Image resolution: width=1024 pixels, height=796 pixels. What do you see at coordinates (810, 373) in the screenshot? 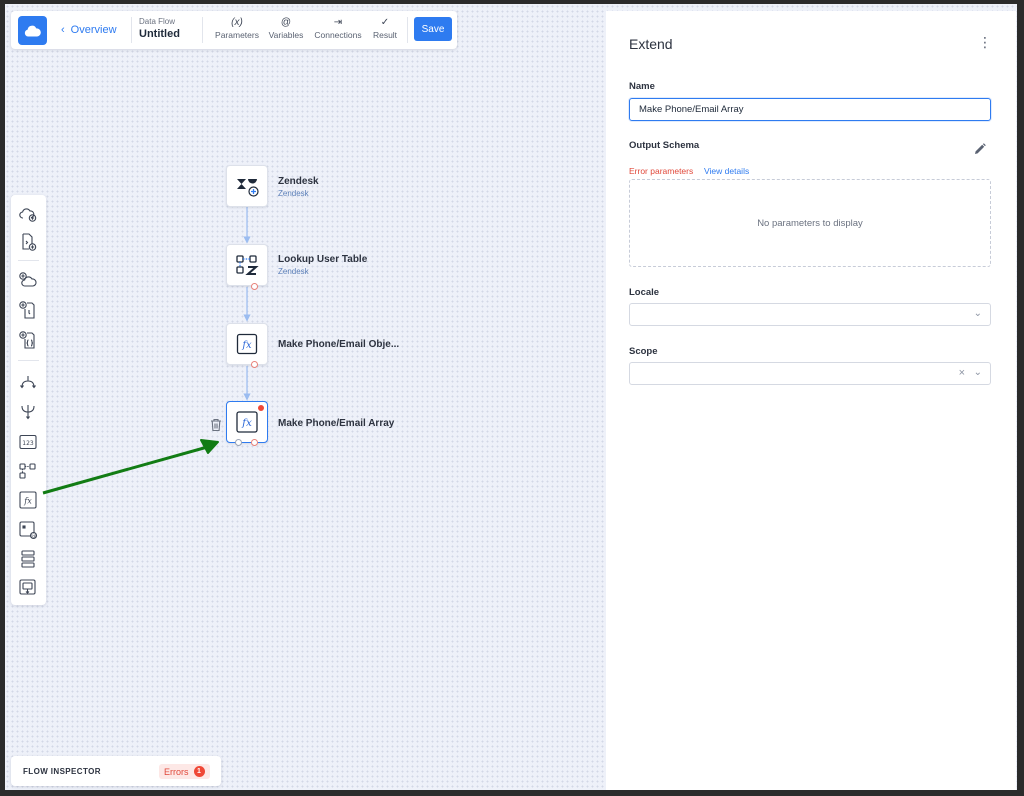
I see `scope-select: × ⌄` at bounding box center [810, 373].